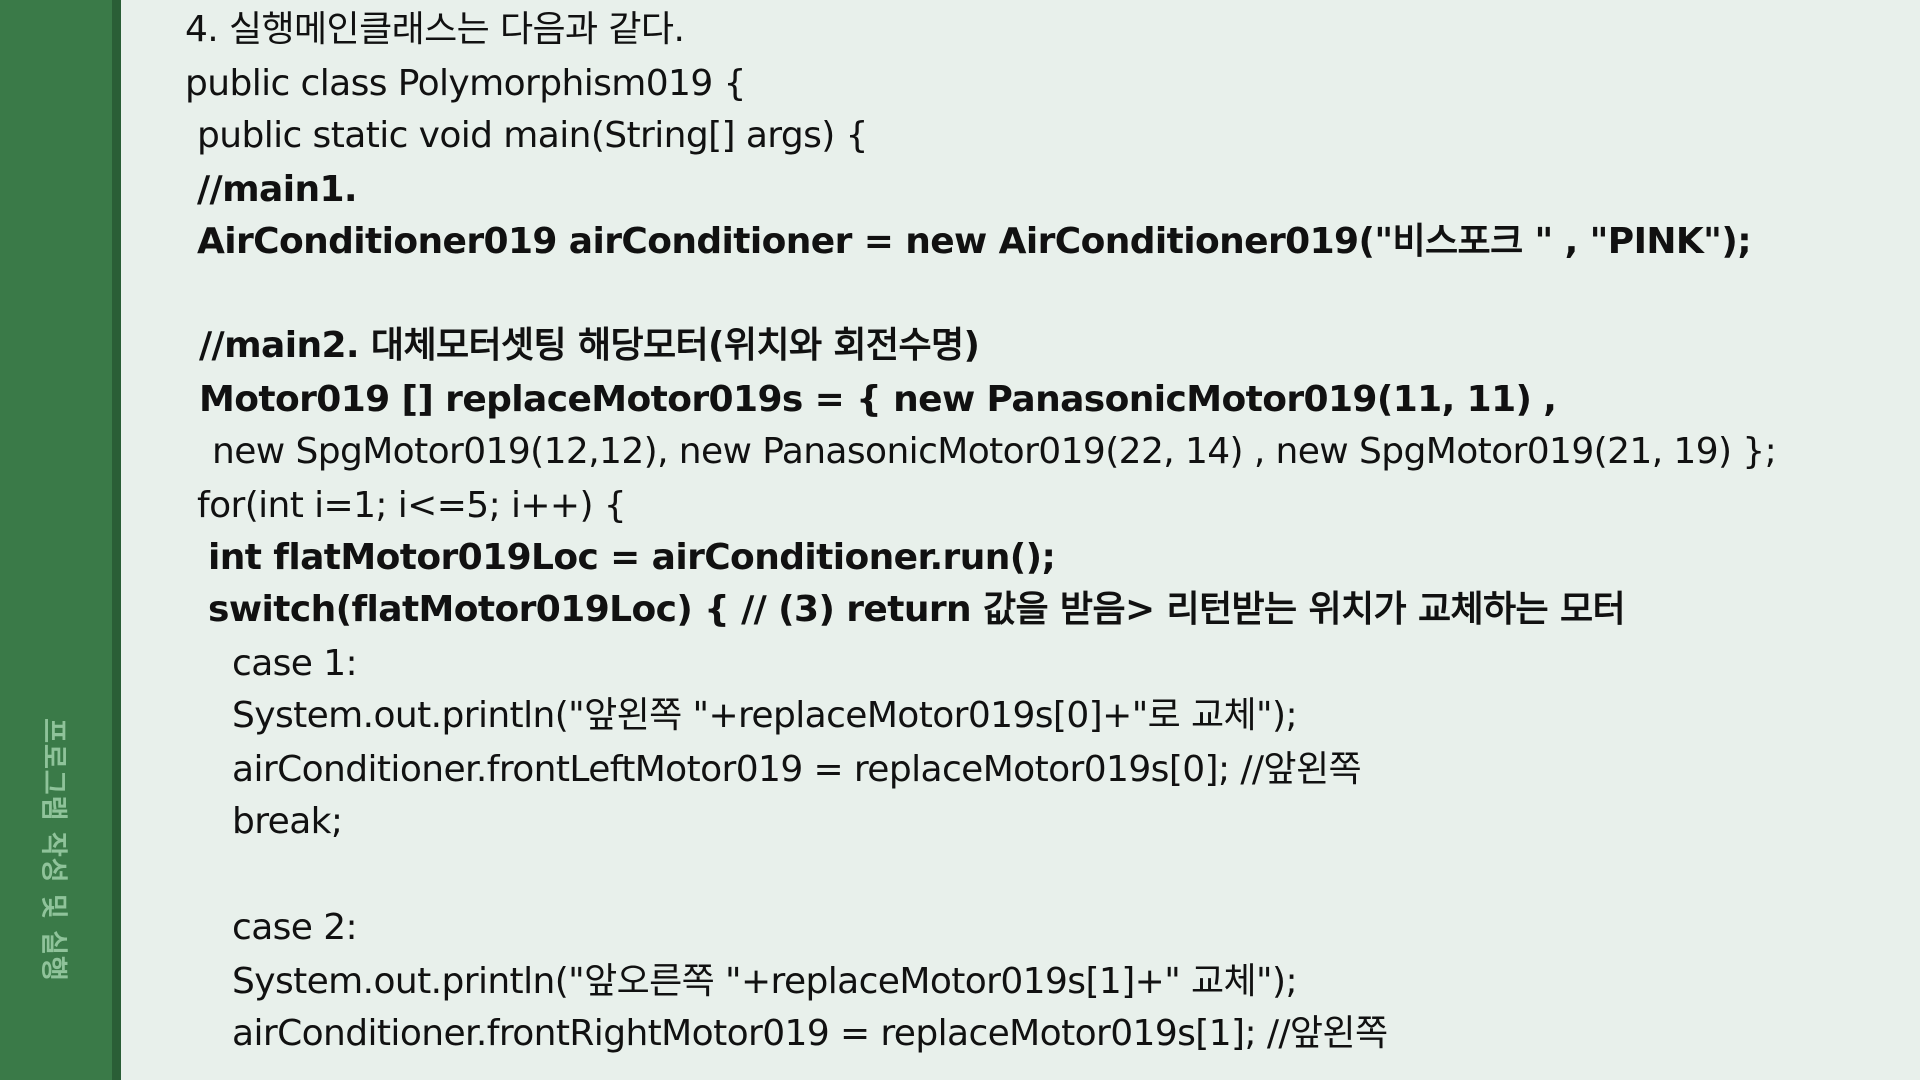  I want to click on code-line: 4. 실행메인클래스는 다음과 같다., so click(435, 29).